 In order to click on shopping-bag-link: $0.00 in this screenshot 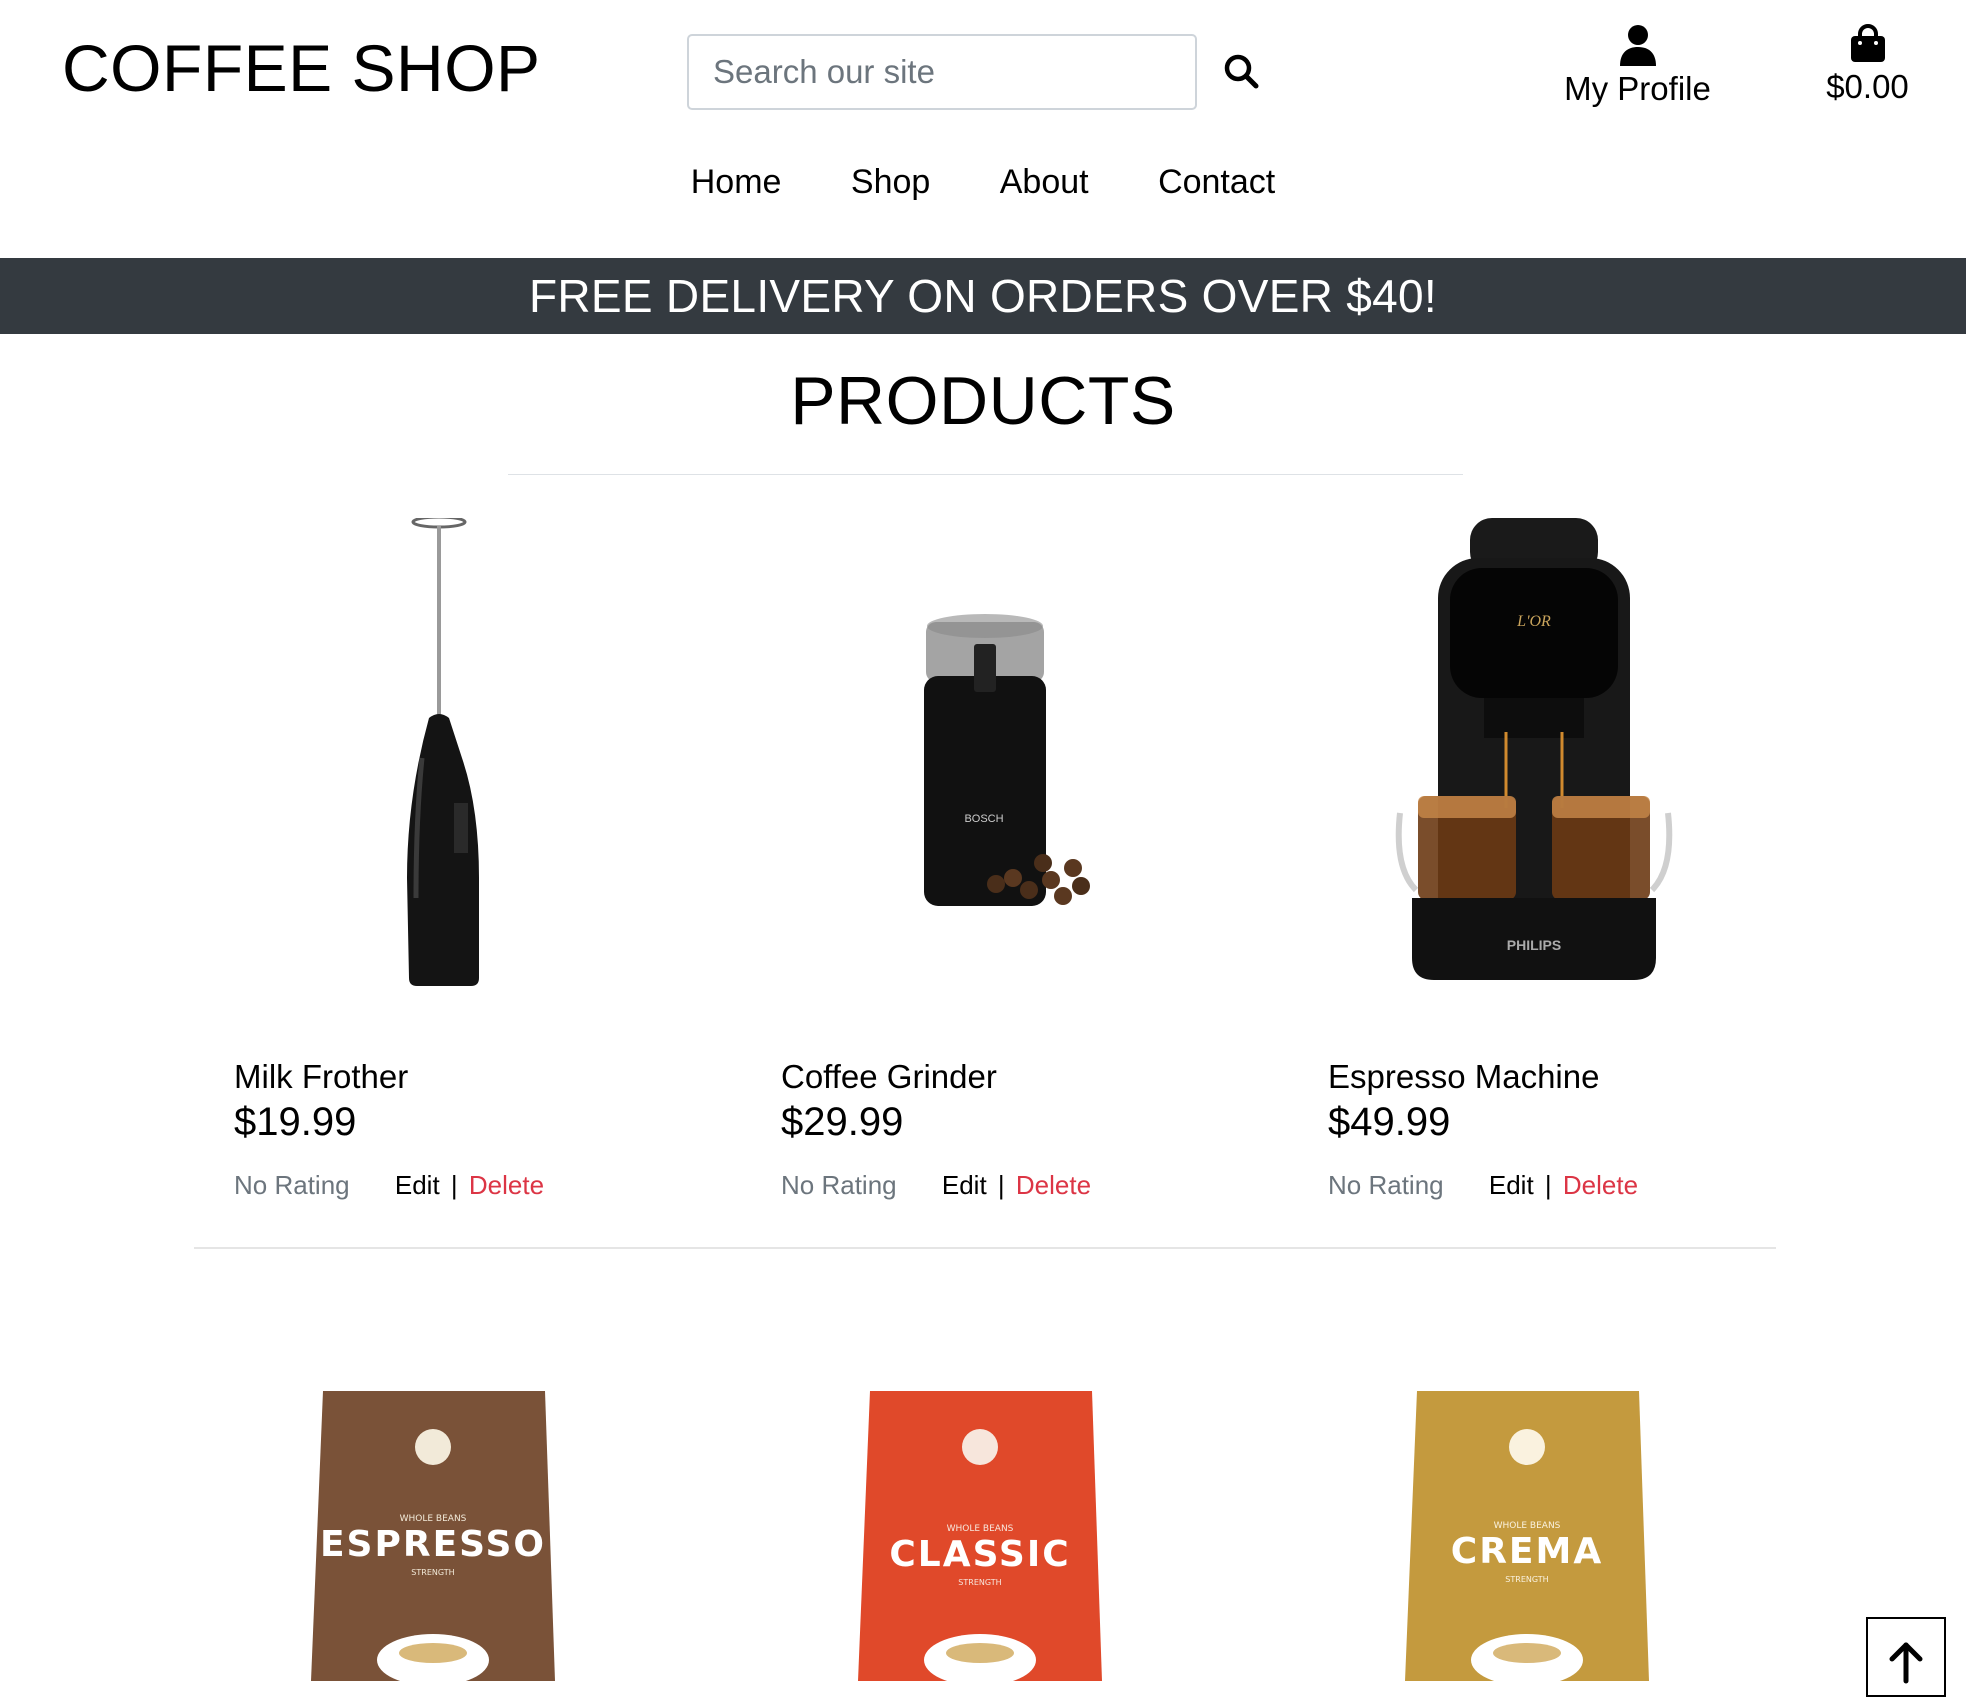, I will do `click(1867, 65)`.